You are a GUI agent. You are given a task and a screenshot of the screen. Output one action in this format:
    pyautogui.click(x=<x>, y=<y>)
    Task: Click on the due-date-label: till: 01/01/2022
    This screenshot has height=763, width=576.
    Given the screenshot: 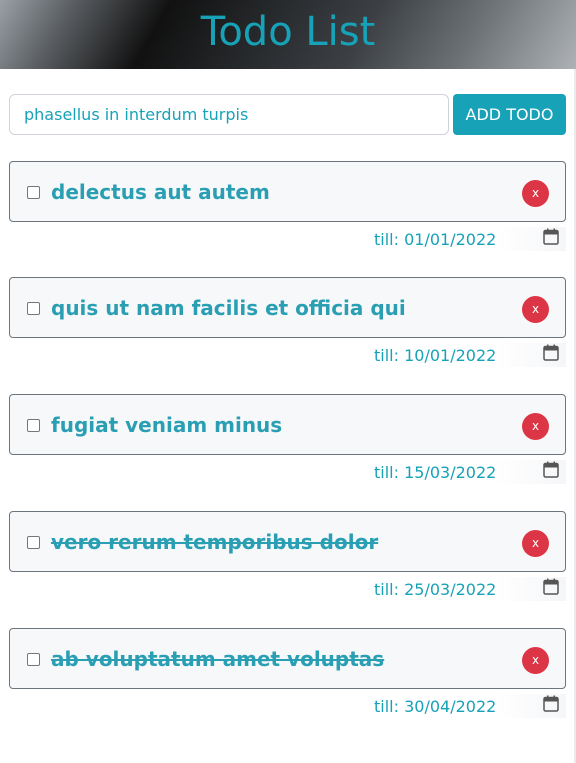 What is the action you would take?
    pyautogui.click(x=435, y=239)
    